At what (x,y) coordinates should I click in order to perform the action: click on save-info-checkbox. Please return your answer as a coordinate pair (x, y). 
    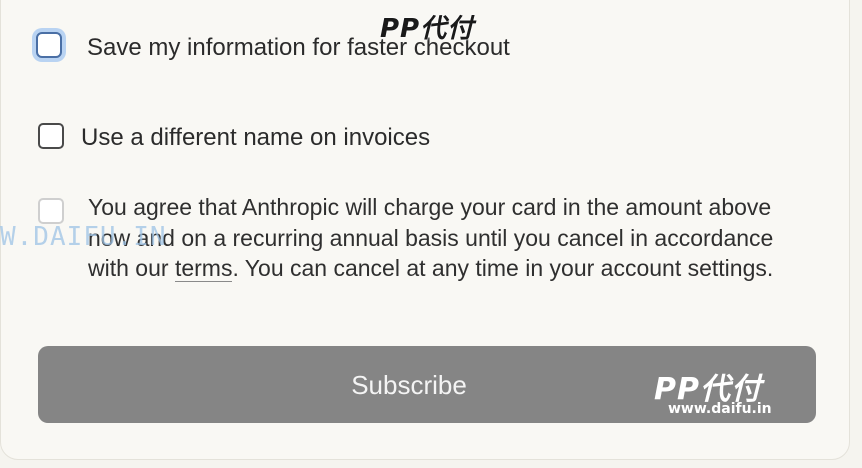
    Looking at the image, I should click on (49, 45).